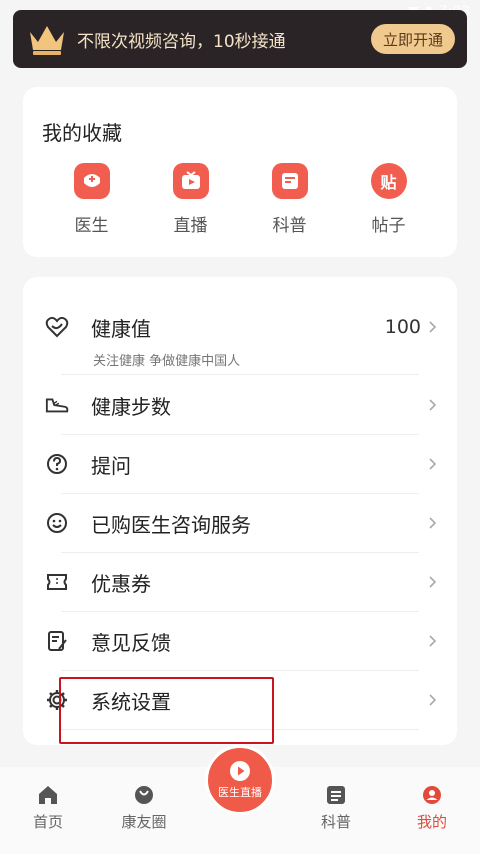 The height and width of the screenshot is (854, 480). Describe the element at coordinates (131, 642) in the screenshot. I see `menu-label-feedback: 意见反馈` at that location.